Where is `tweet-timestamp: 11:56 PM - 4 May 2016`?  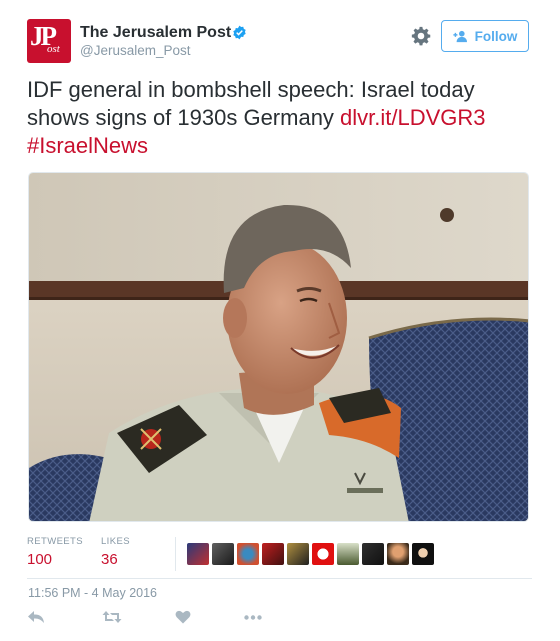
tweet-timestamp: 11:56 PM - 4 May 2016 is located at coordinates (92, 593).